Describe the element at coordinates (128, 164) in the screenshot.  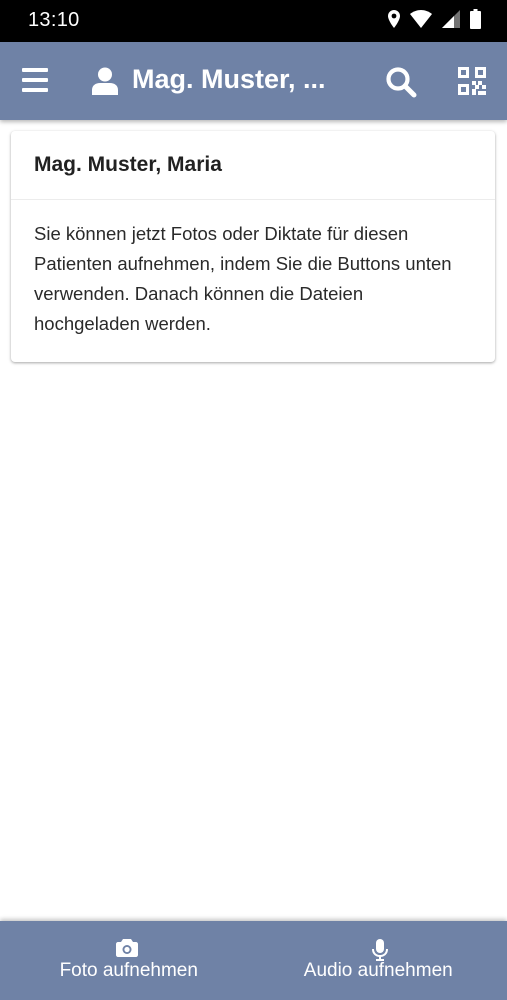
I see `patient-name: Mag. Muster, Maria` at that location.